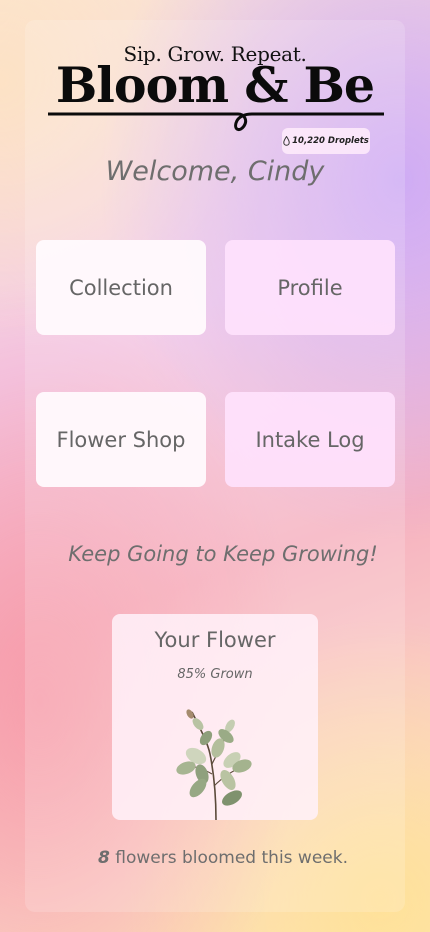  Describe the element at coordinates (216, 122) in the screenshot. I see `logo-underline-swirl` at that location.